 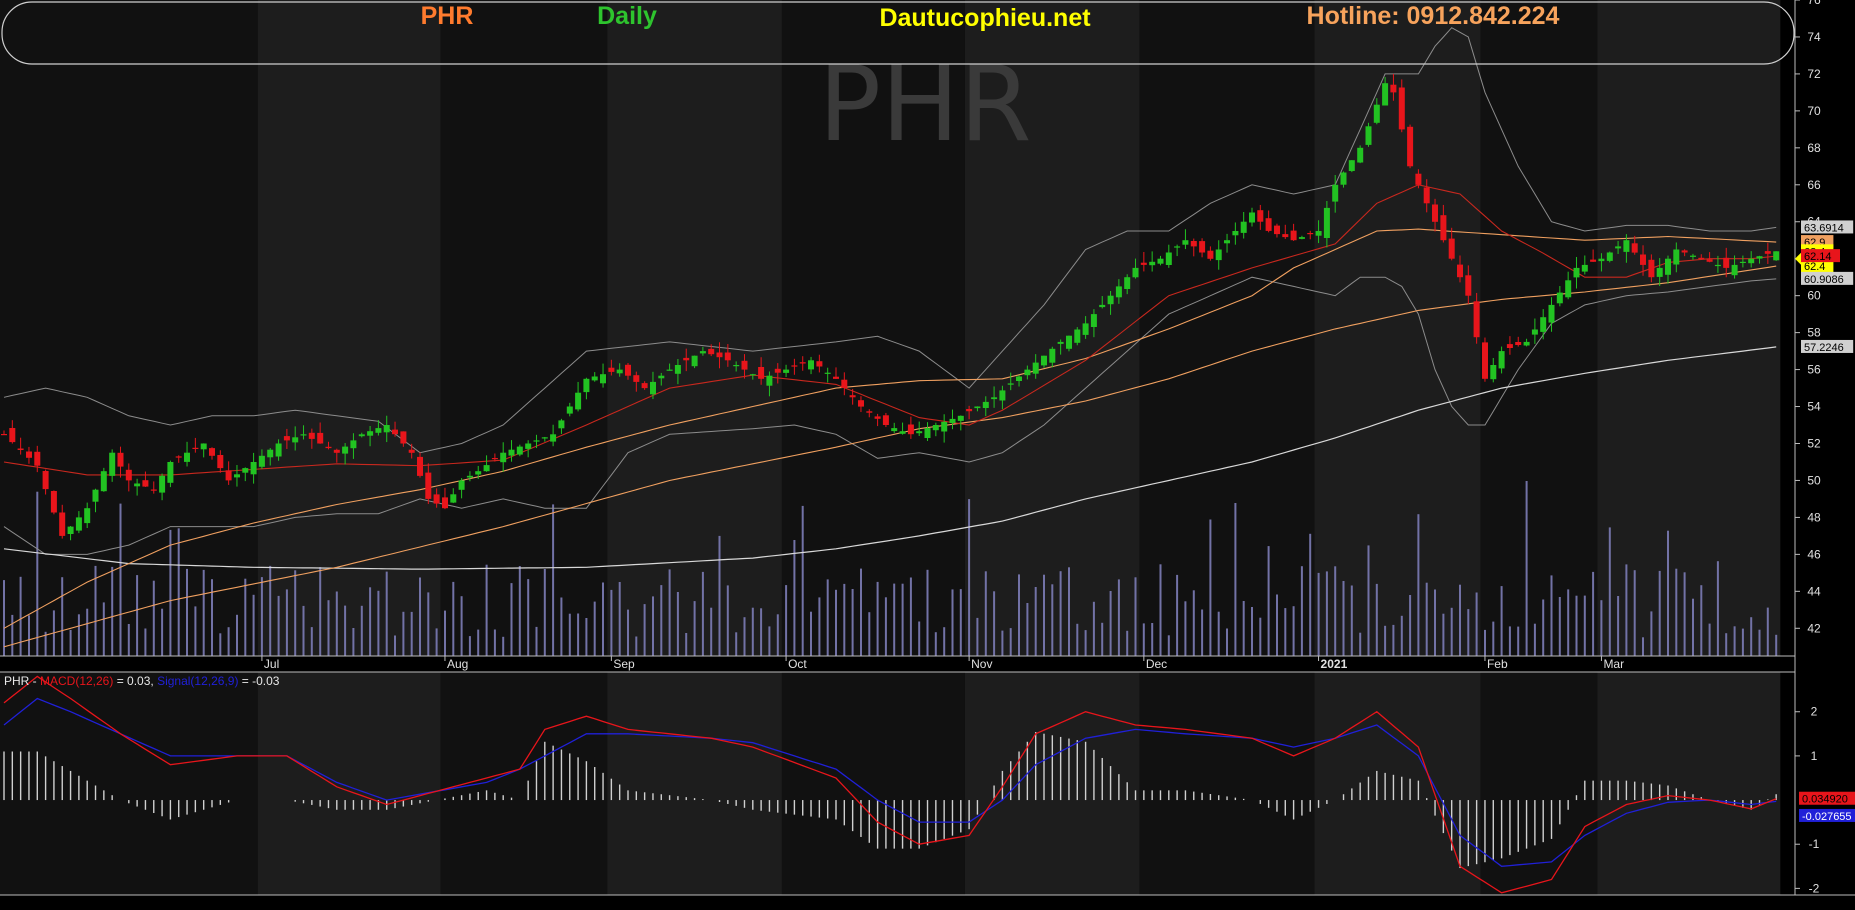 I want to click on macd-value-tag-label: 0.034920, so click(x=1825, y=800).